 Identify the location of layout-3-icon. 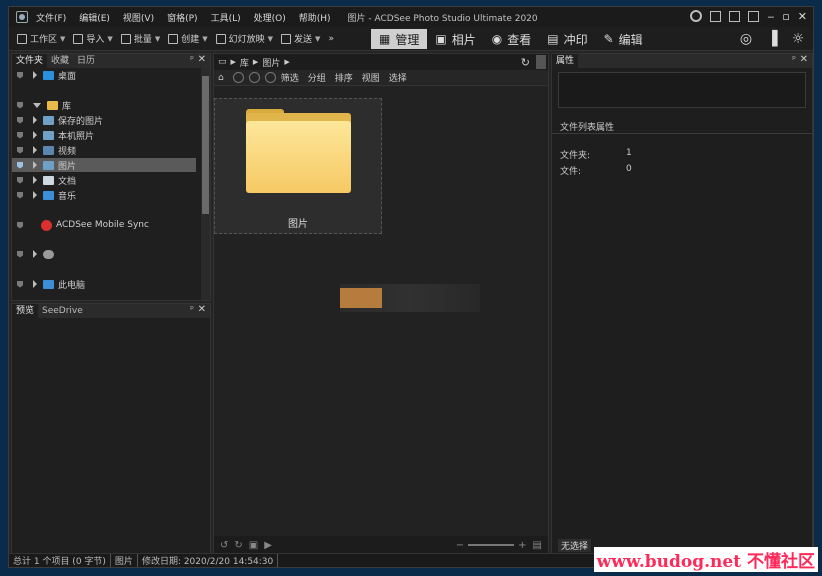
(754, 16).